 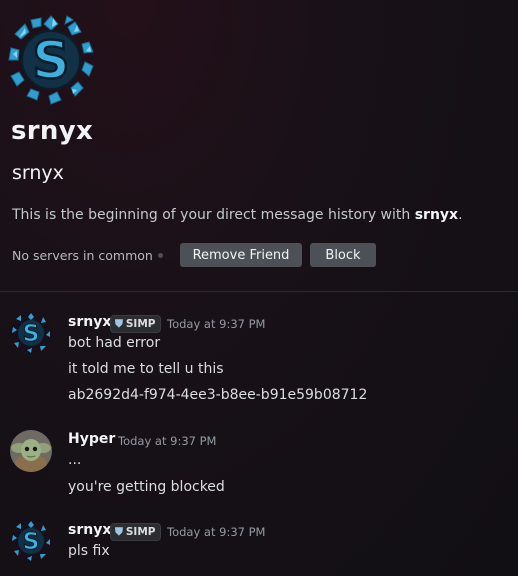 What do you see at coordinates (343, 255) in the screenshot?
I see `block-button: Block` at bounding box center [343, 255].